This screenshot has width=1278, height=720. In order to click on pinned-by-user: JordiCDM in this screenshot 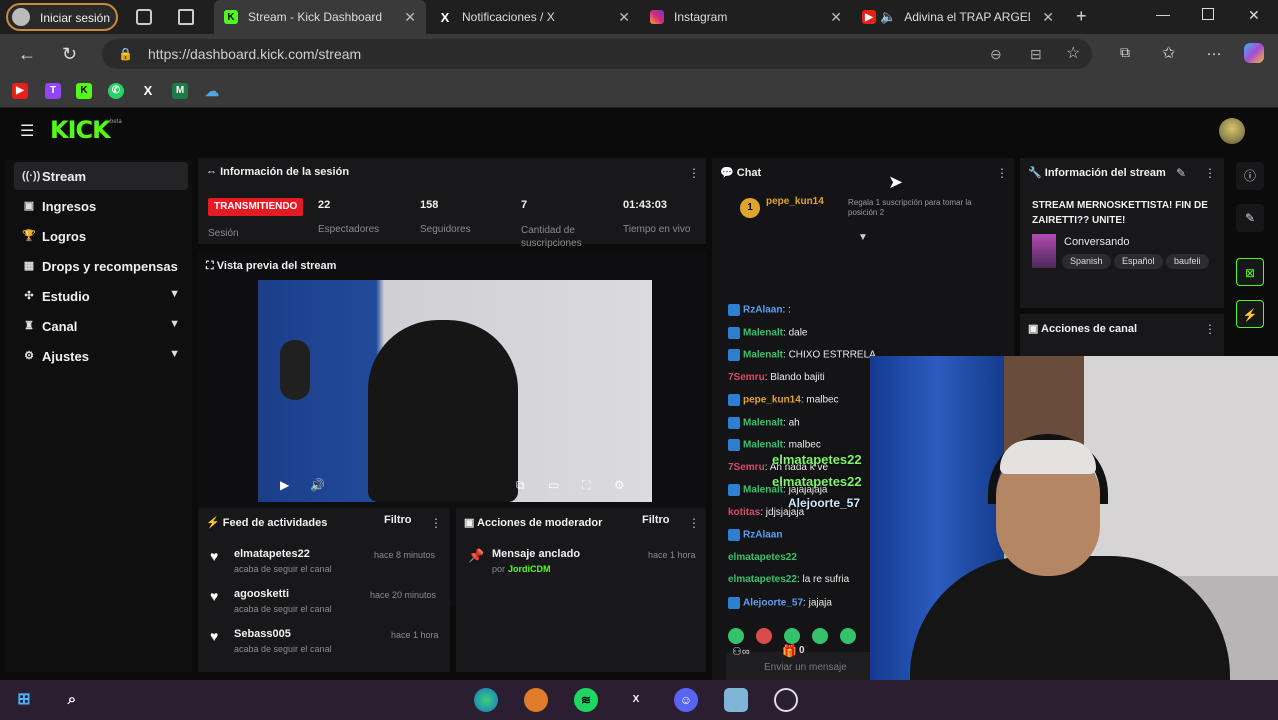, I will do `click(529, 569)`.